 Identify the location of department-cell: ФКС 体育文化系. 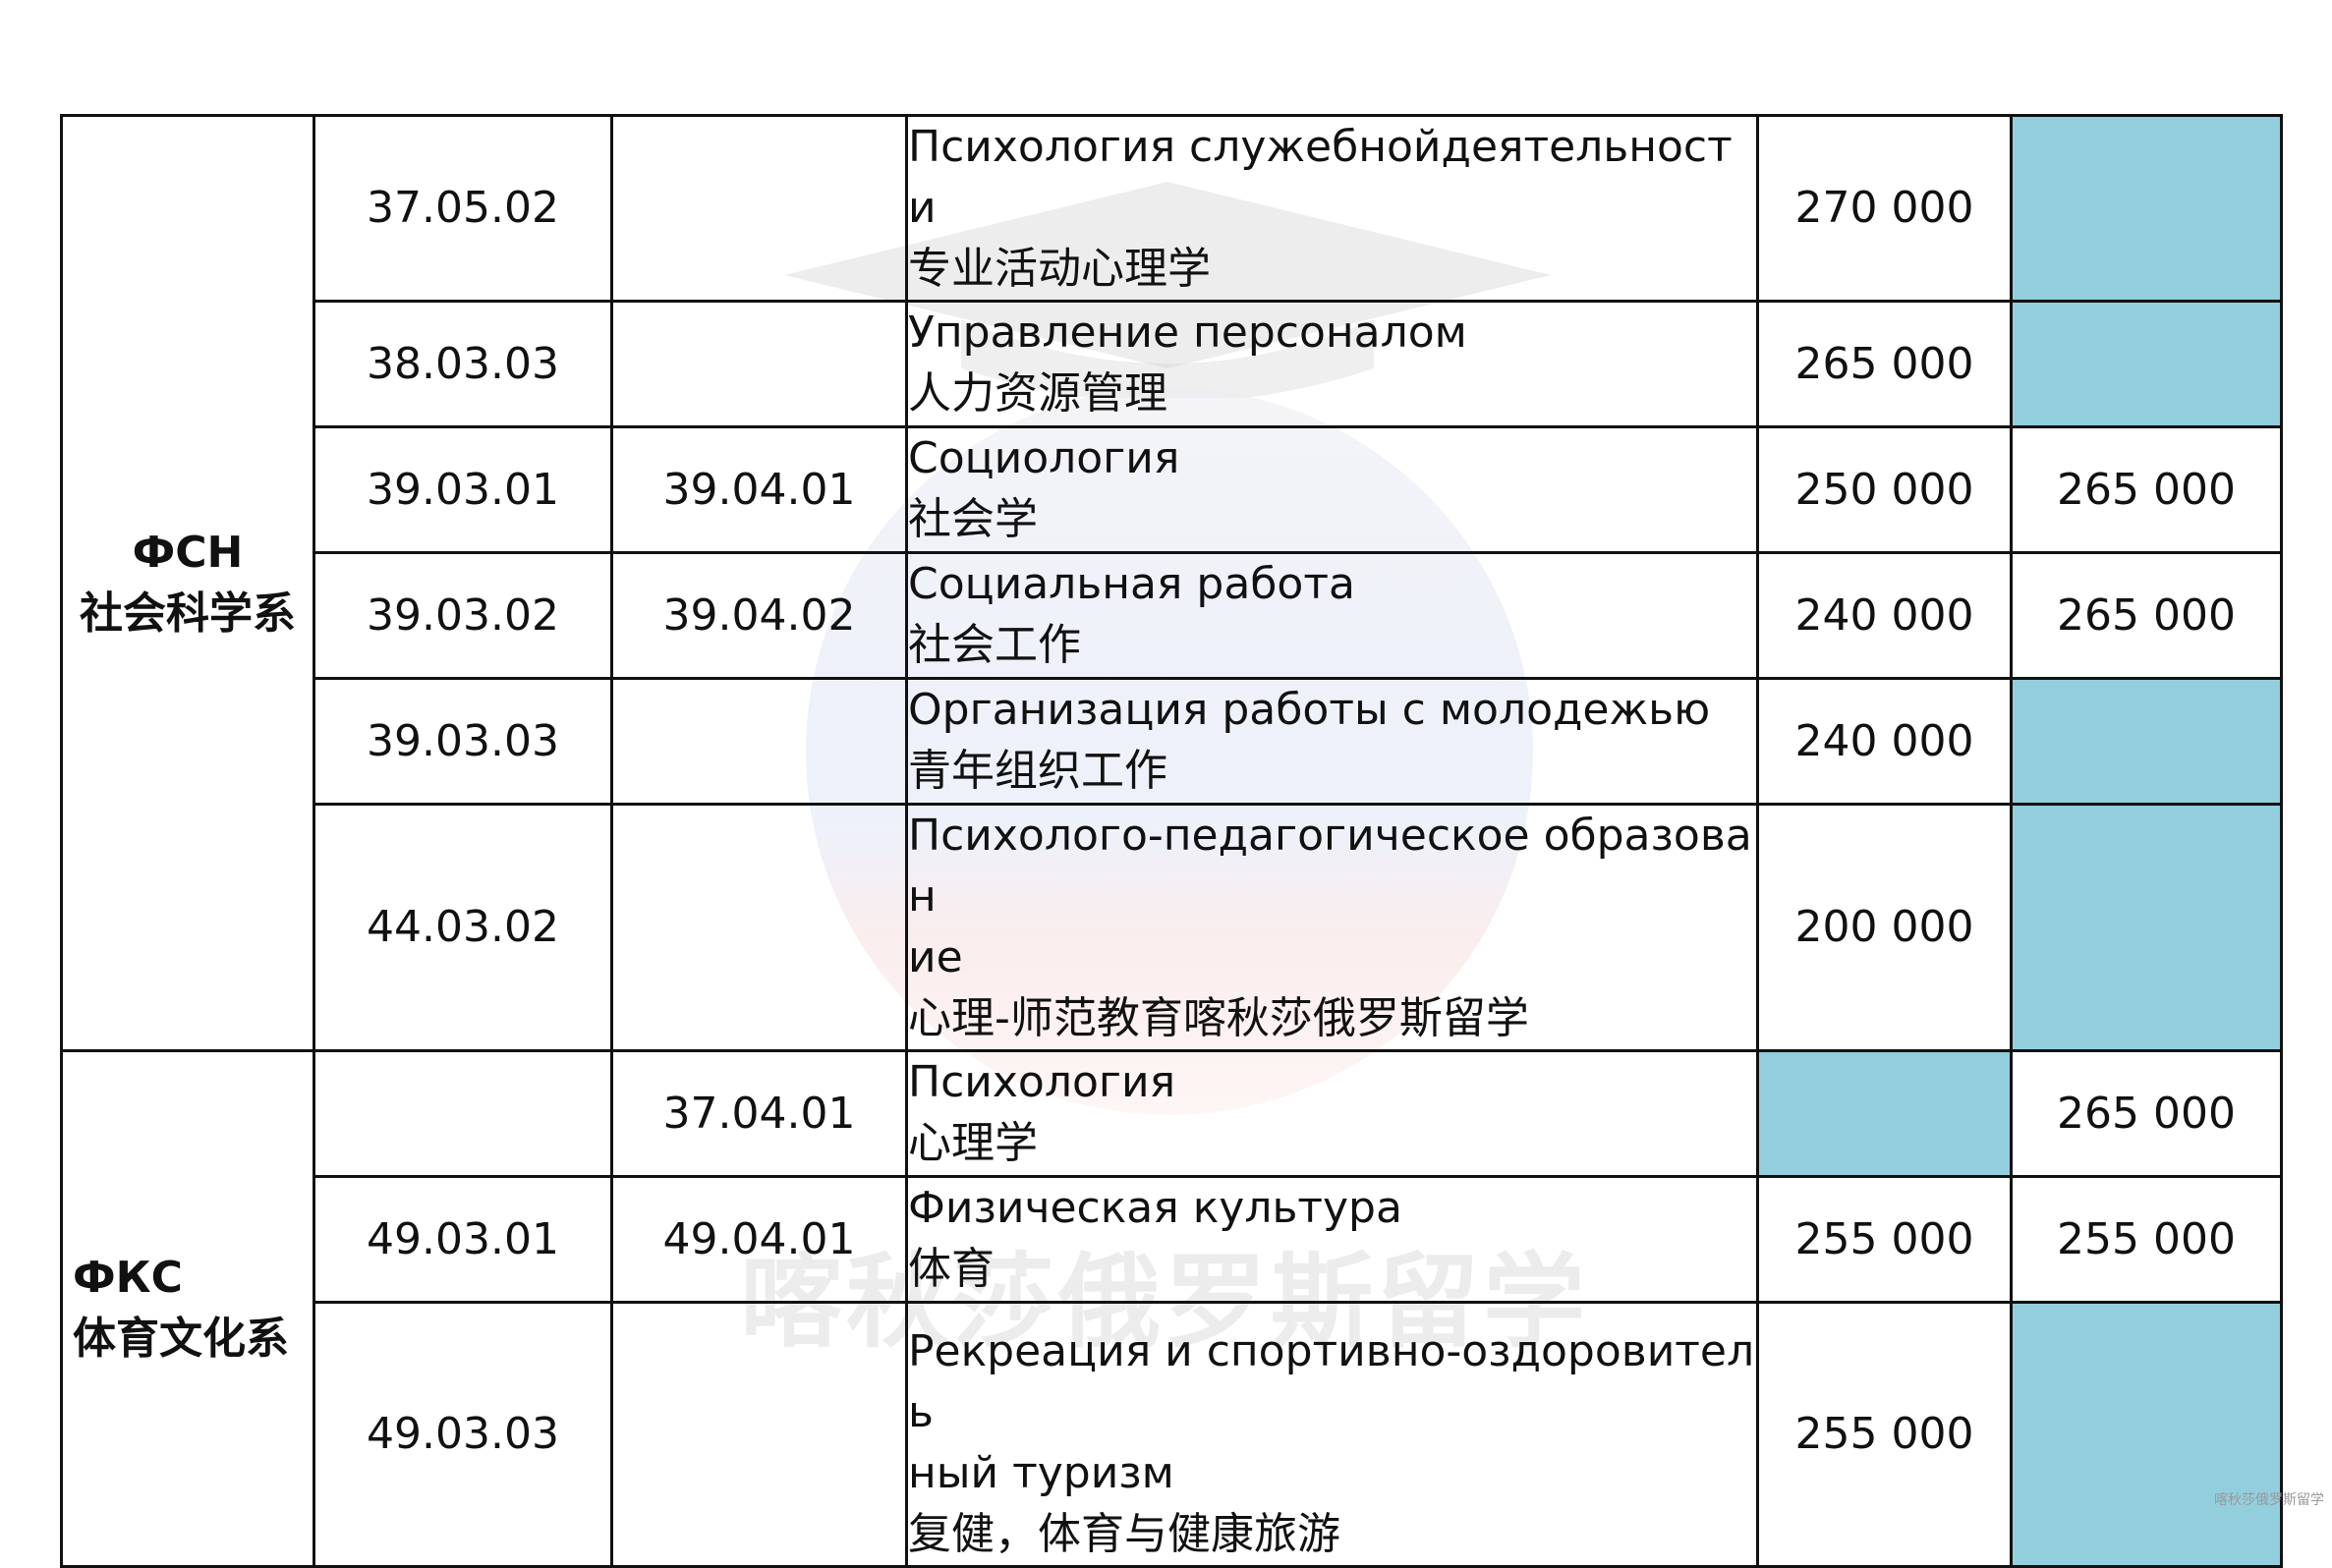
(187, 1308).